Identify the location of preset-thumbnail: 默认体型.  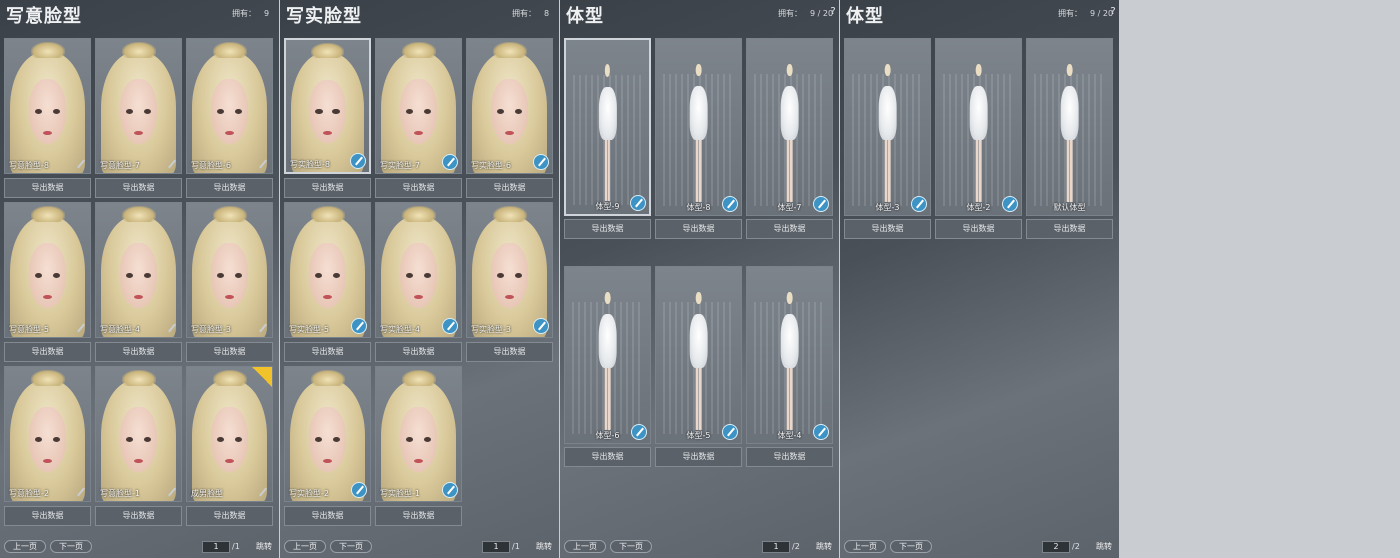
(1069, 127).